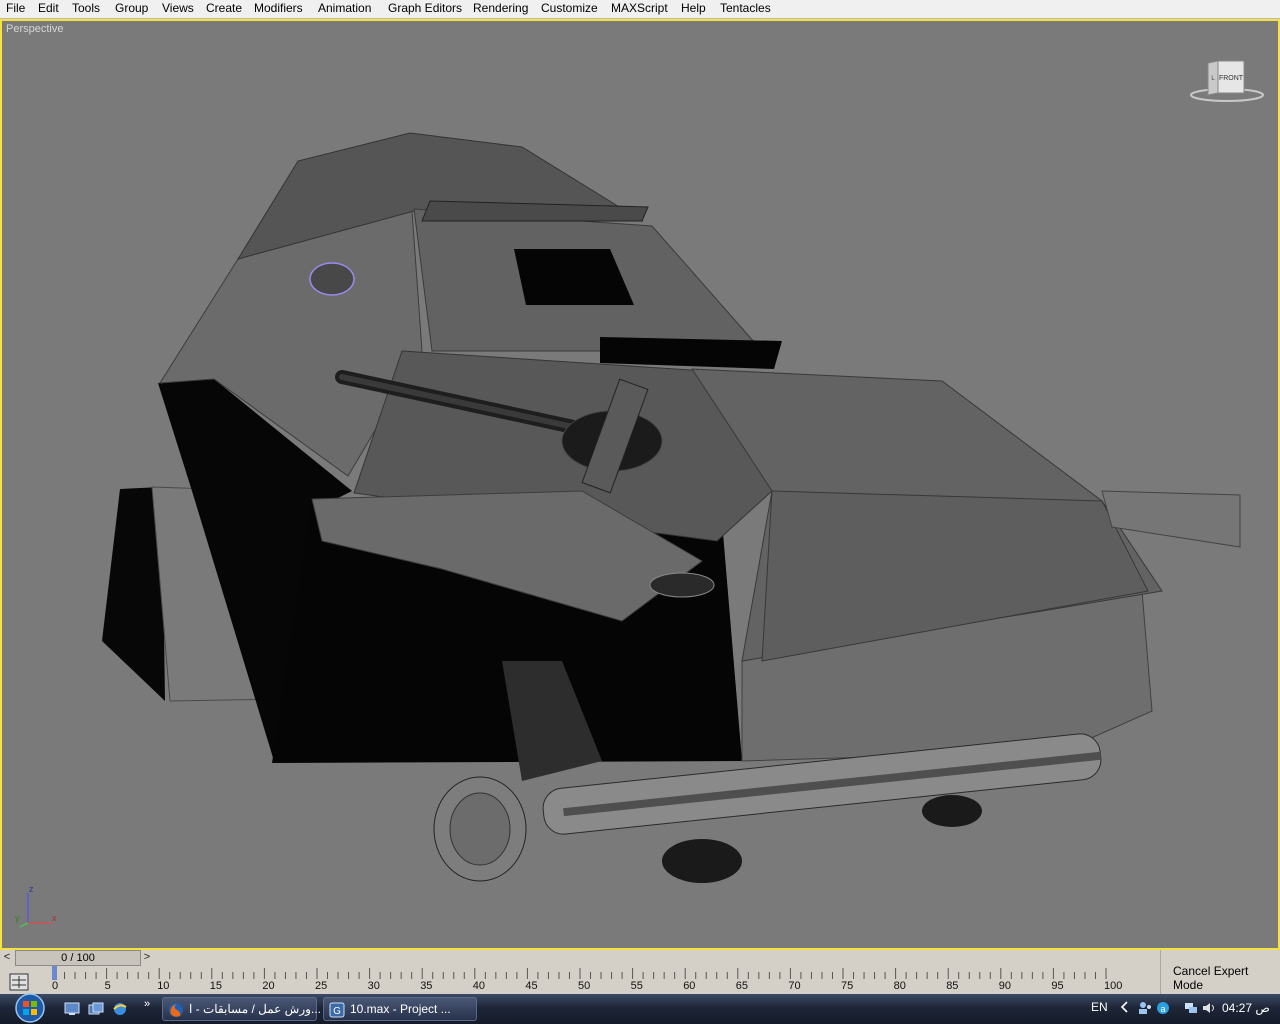  Describe the element at coordinates (321, 986) in the screenshot. I see `track-tick-label: 25` at that location.